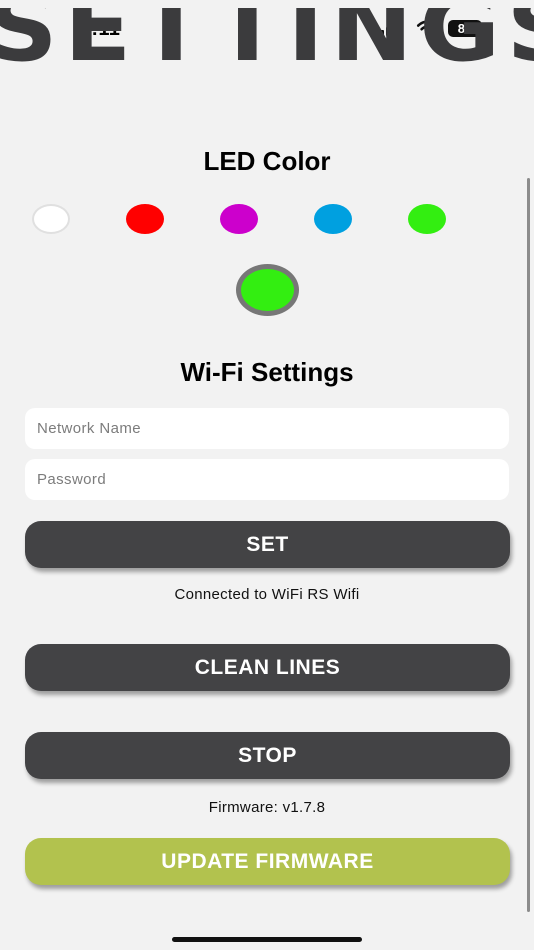 This screenshot has height=950, width=534. I want to click on home-indicator, so click(267, 939).